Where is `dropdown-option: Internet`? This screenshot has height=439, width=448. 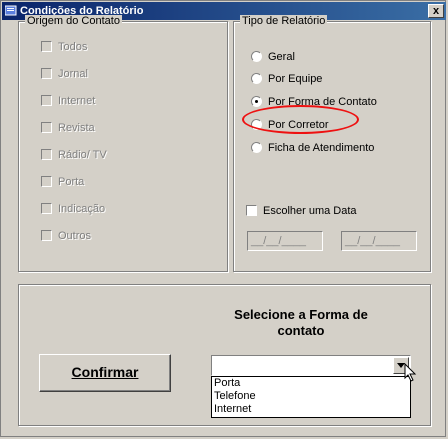 dropdown-option: Internet is located at coordinates (311, 409).